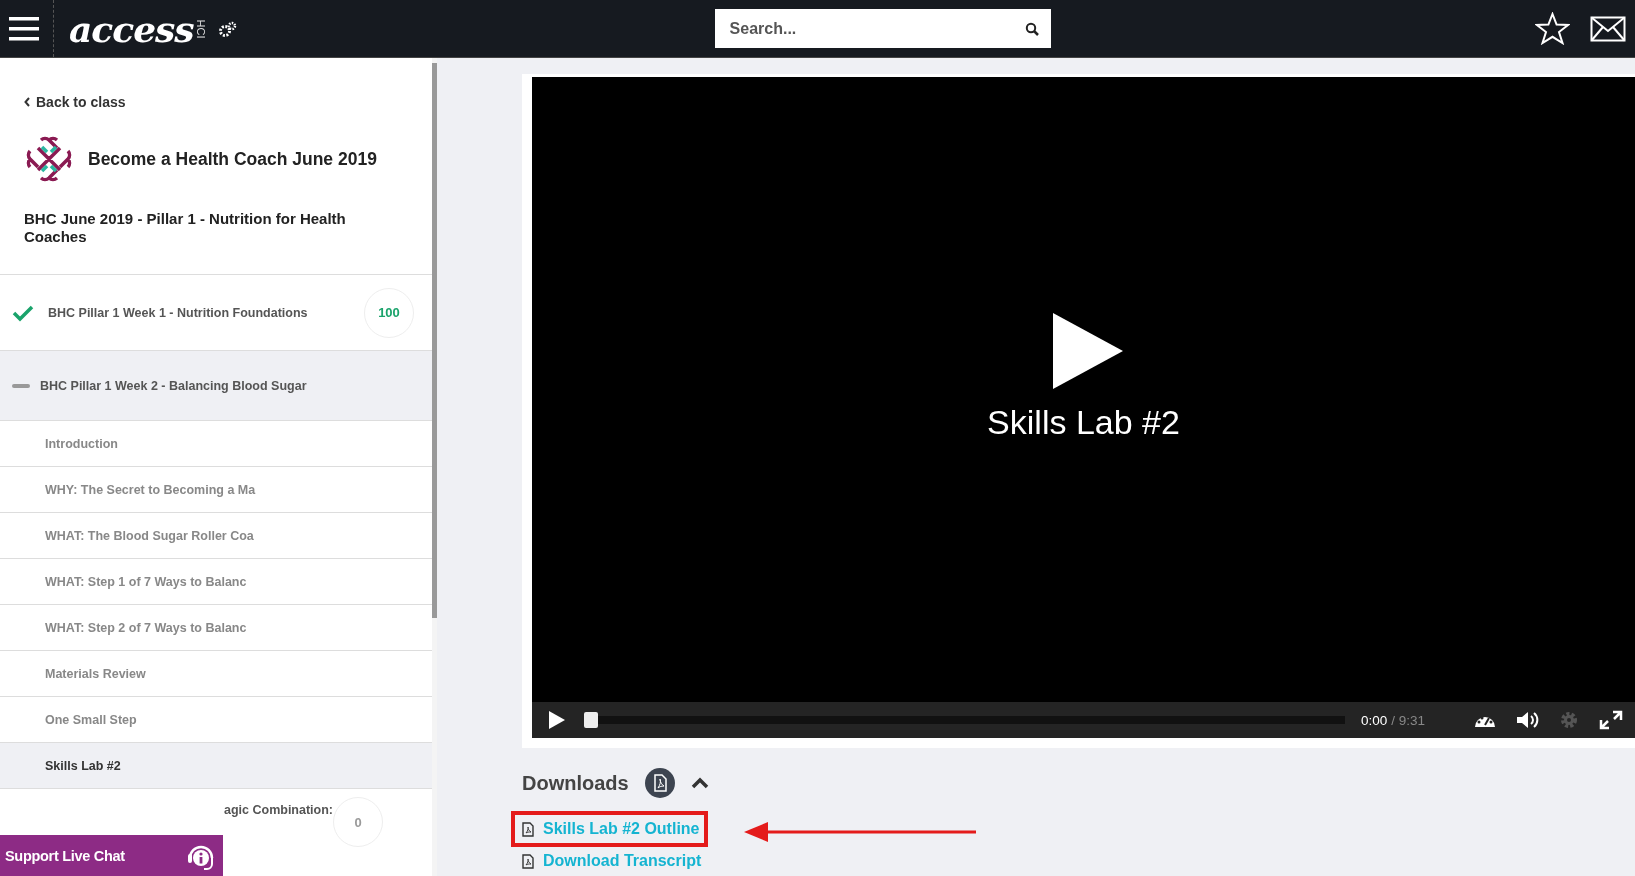 This screenshot has width=1635, height=876. What do you see at coordinates (1408, 720) in the screenshot?
I see `duration: / 9:31` at bounding box center [1408, 720].